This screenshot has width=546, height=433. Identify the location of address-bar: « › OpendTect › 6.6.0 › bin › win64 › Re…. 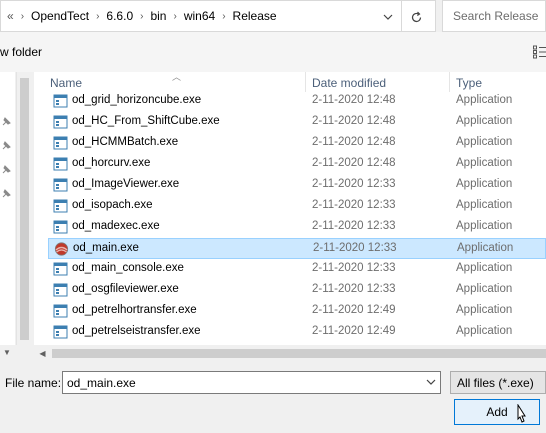
(218, 16).